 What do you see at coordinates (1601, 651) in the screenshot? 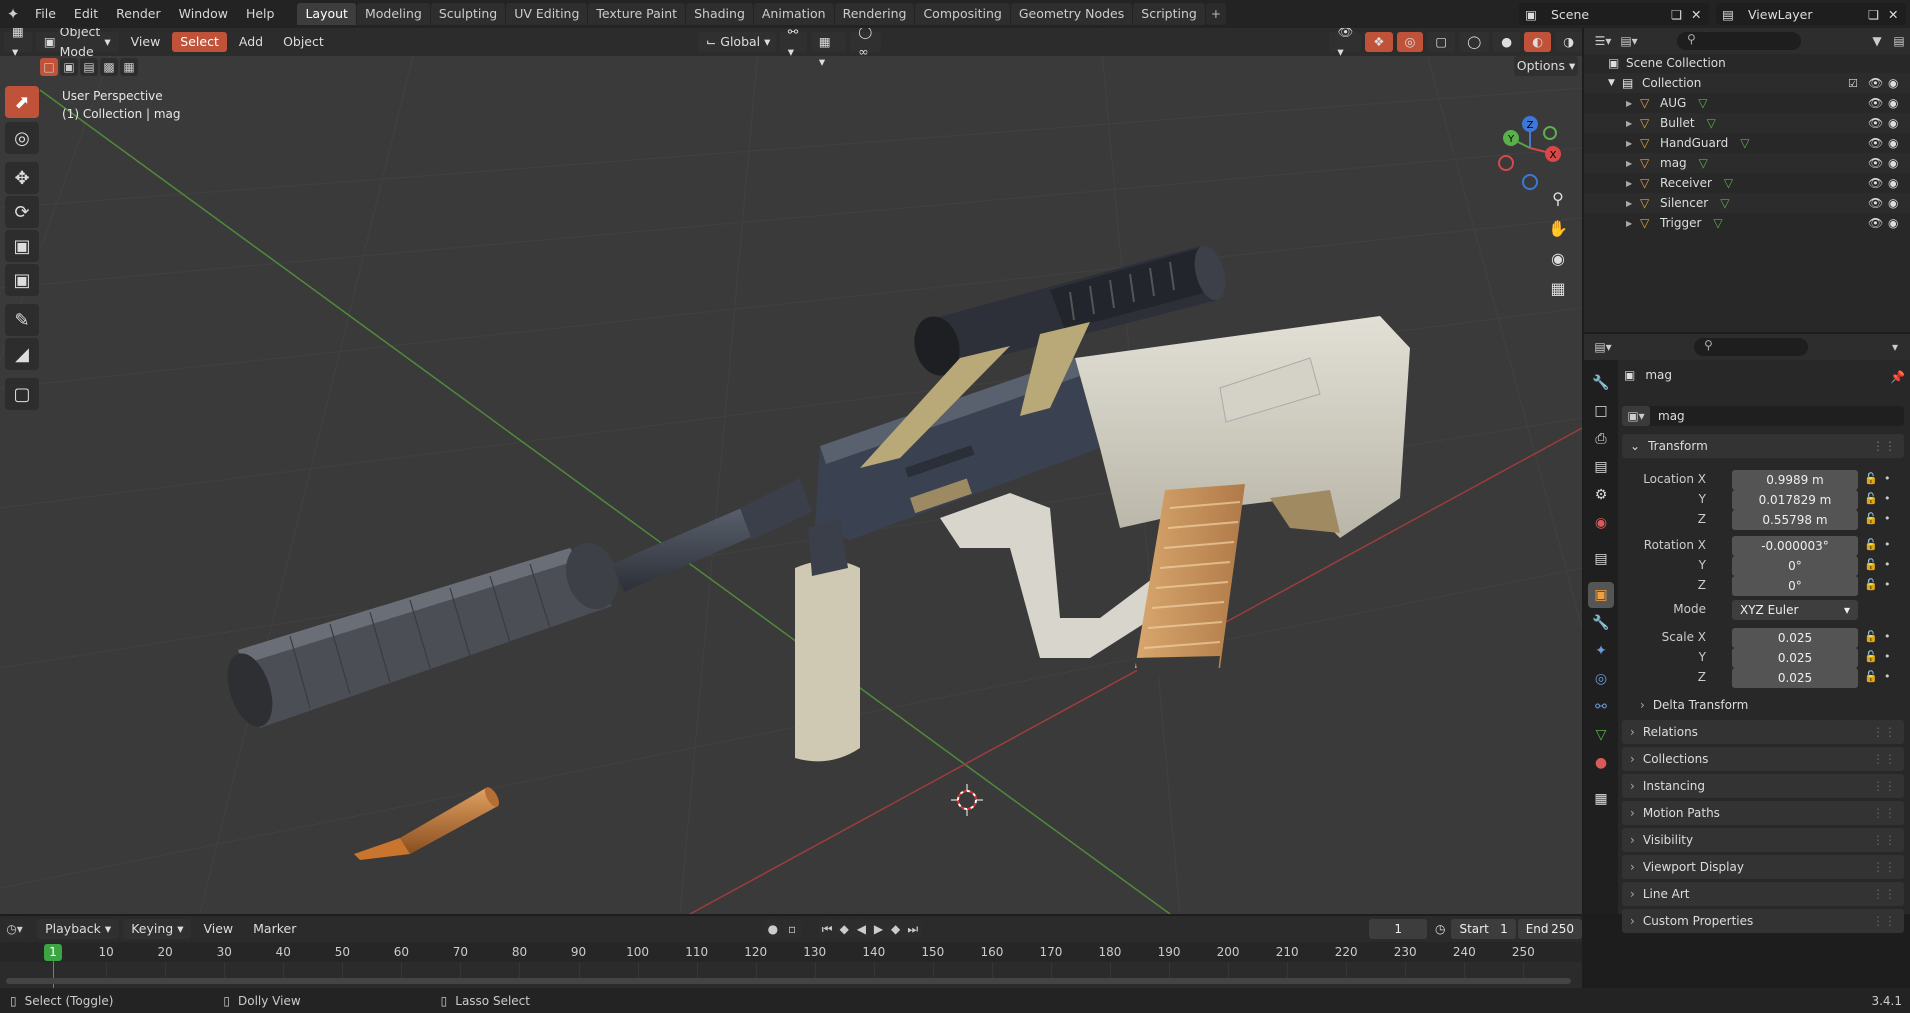
I see `particles-tab-icon: ✦` at bounding box center [1601, 651].